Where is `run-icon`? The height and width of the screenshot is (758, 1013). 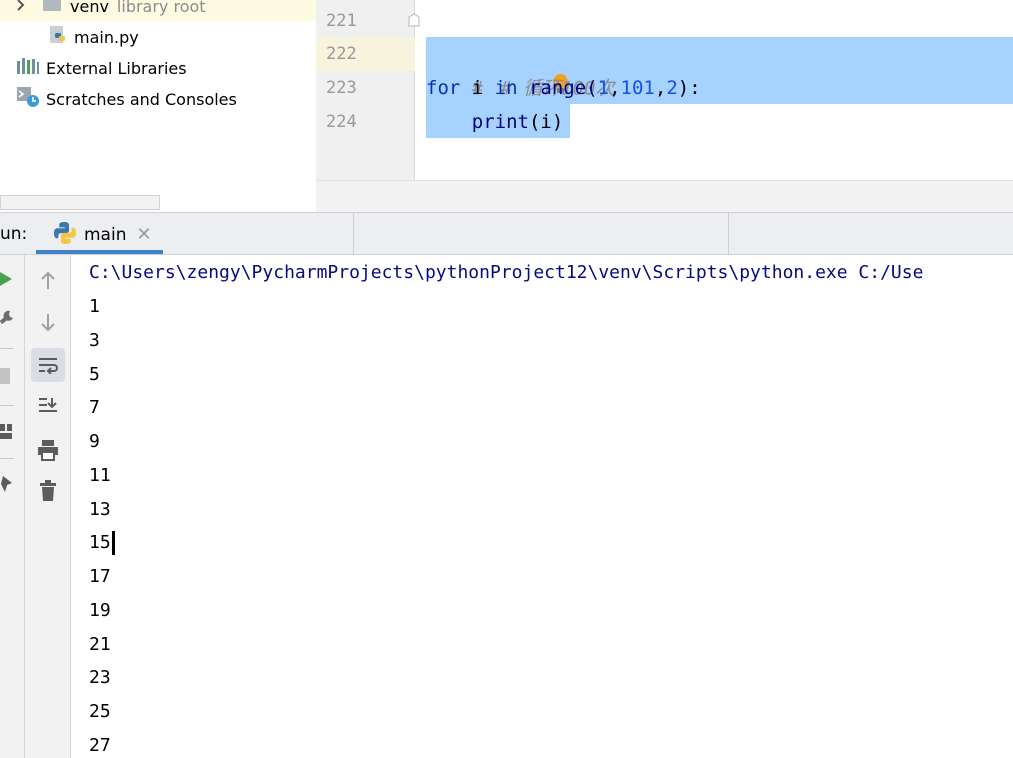 run-icon is located at coordinates (7, 281).